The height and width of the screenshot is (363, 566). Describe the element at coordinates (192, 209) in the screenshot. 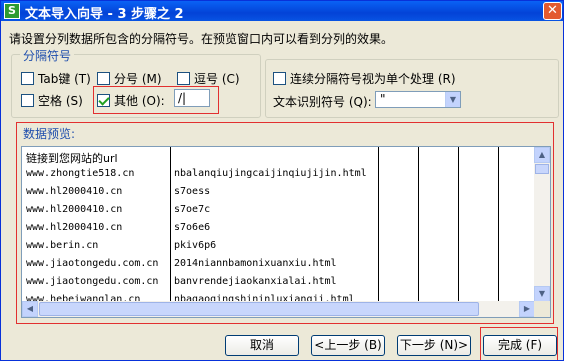

I see `preview-cell: s7oe7c` at that location.